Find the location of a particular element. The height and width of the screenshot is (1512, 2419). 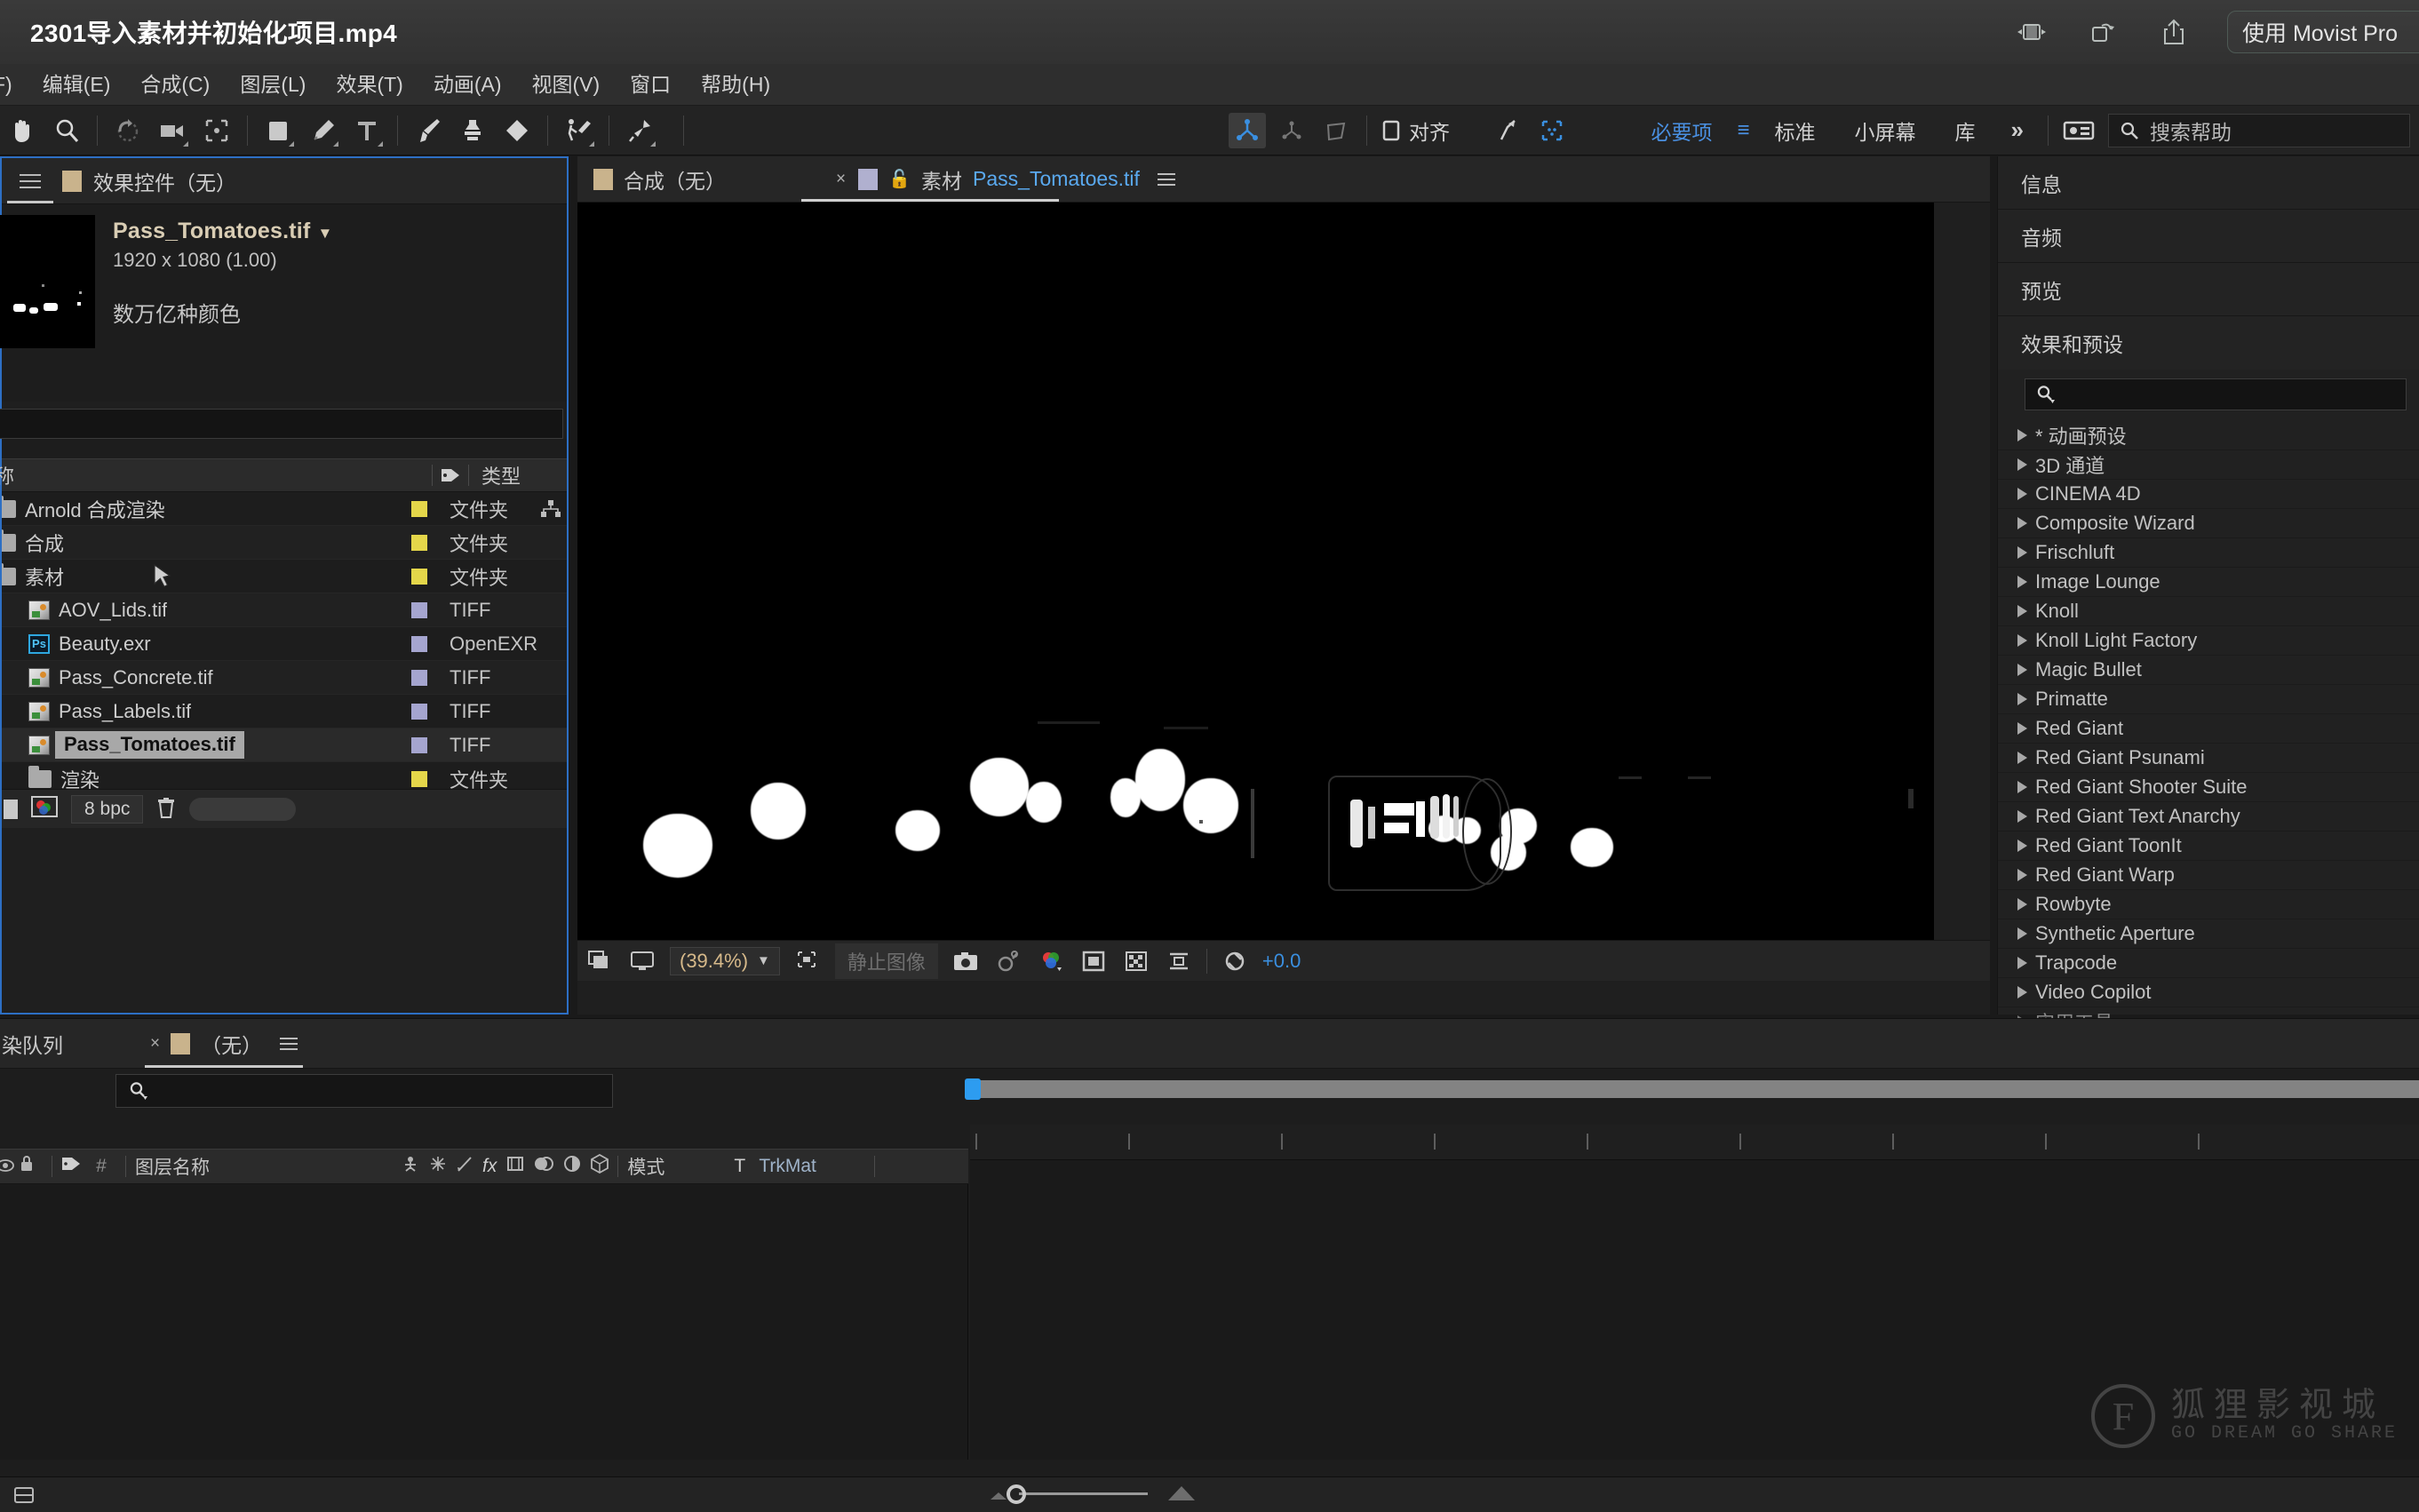

roto-brush-tool is located at coordinates (578, 130).